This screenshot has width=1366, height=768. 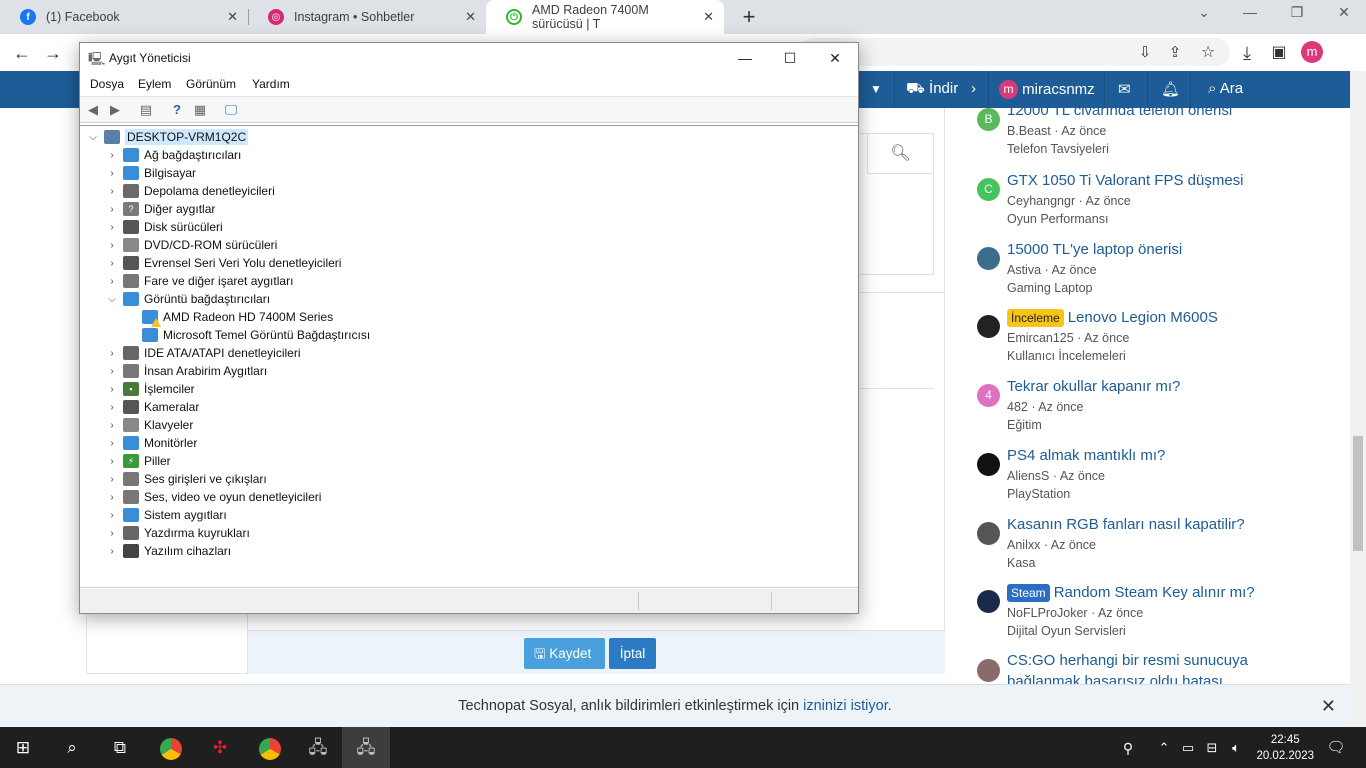 I want to click on windows-start-icon: ⊞, so click(x=23, y=748).